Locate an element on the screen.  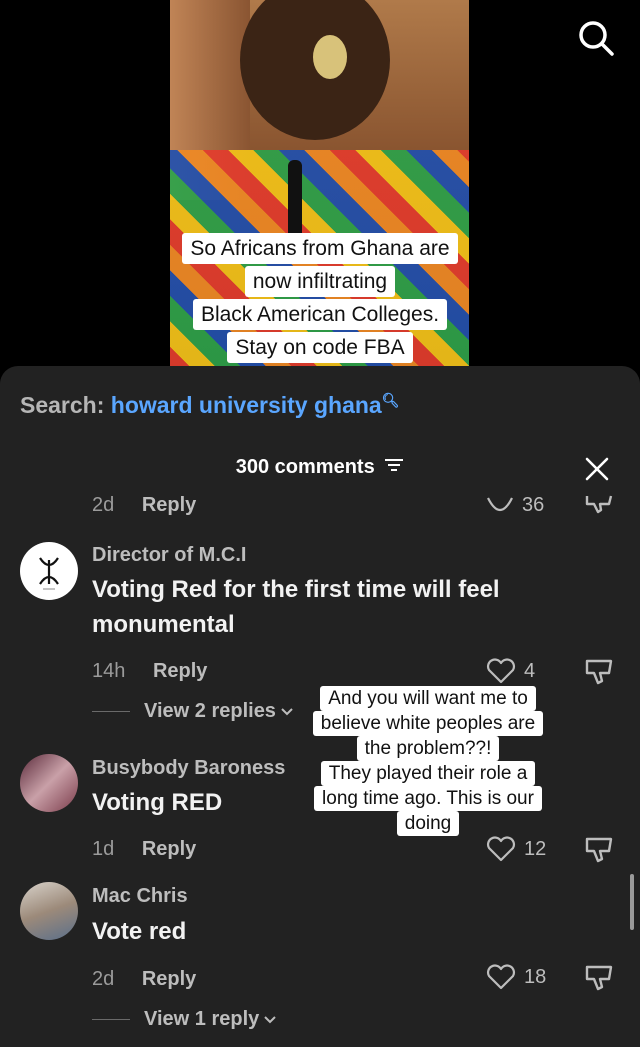
scrollbar is located at coordinates (632, 902).